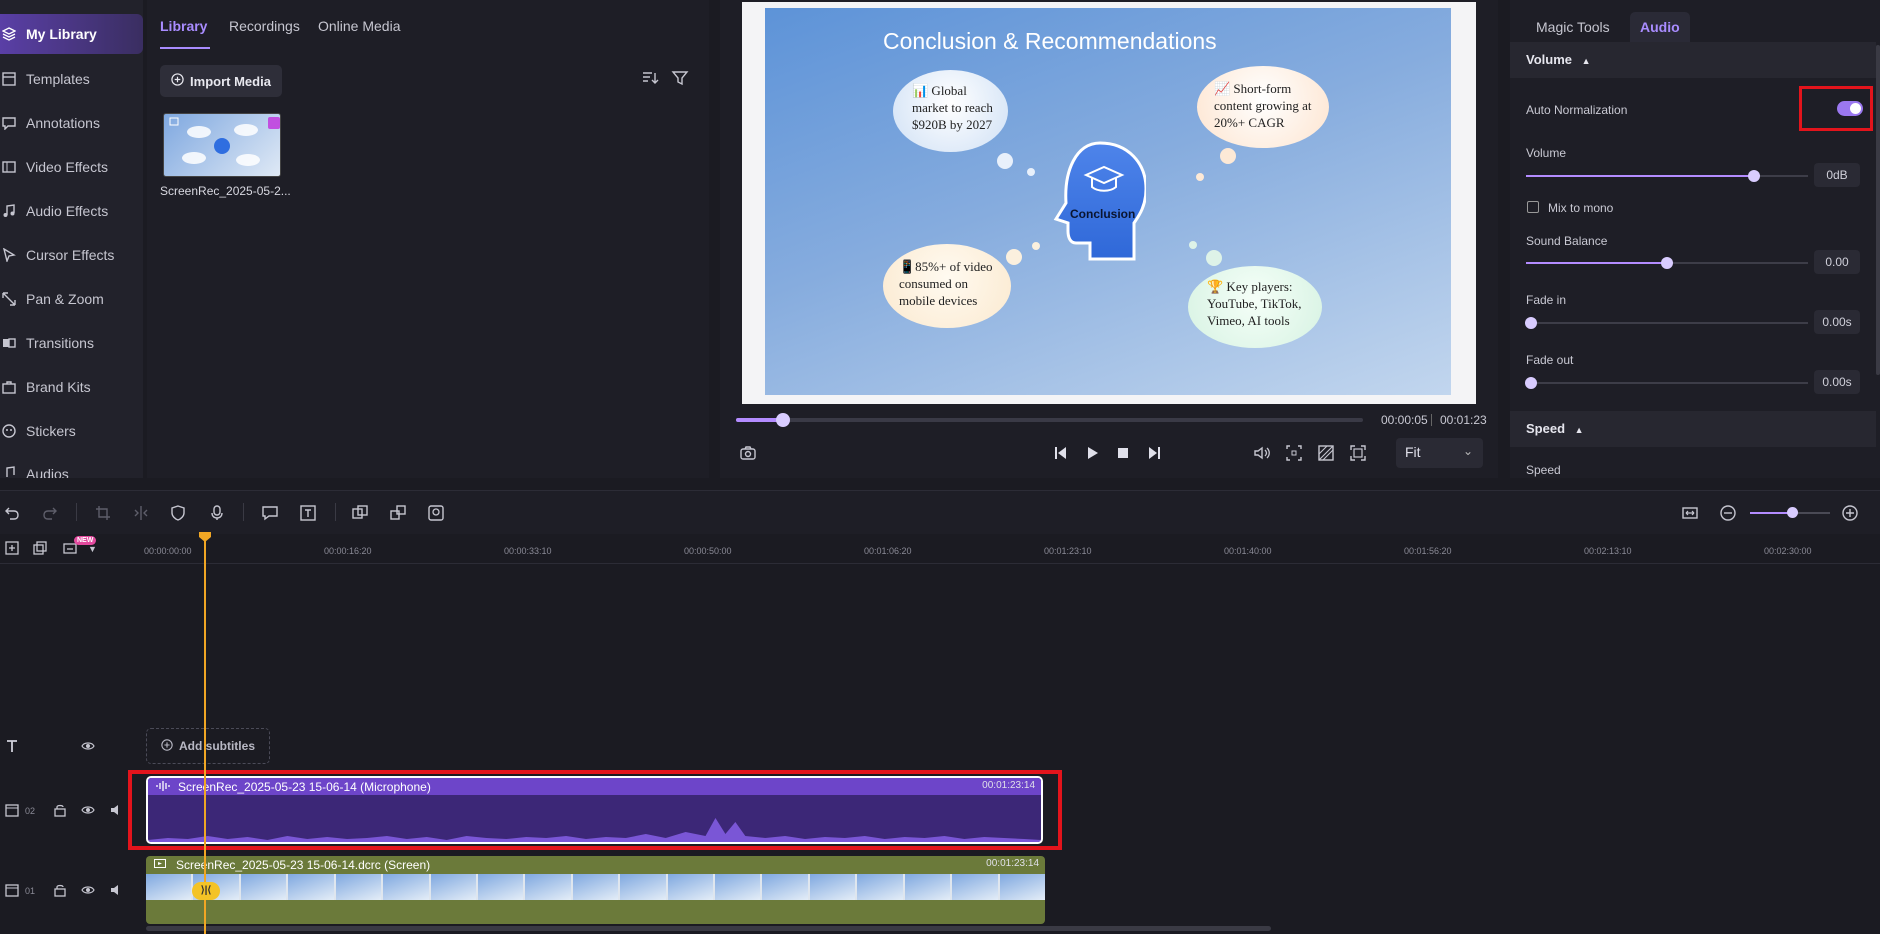 The image size is (1880, 934). Describe the element at coordinates (1667, 176) in the screenshot. I see `volume-slider` at that location.